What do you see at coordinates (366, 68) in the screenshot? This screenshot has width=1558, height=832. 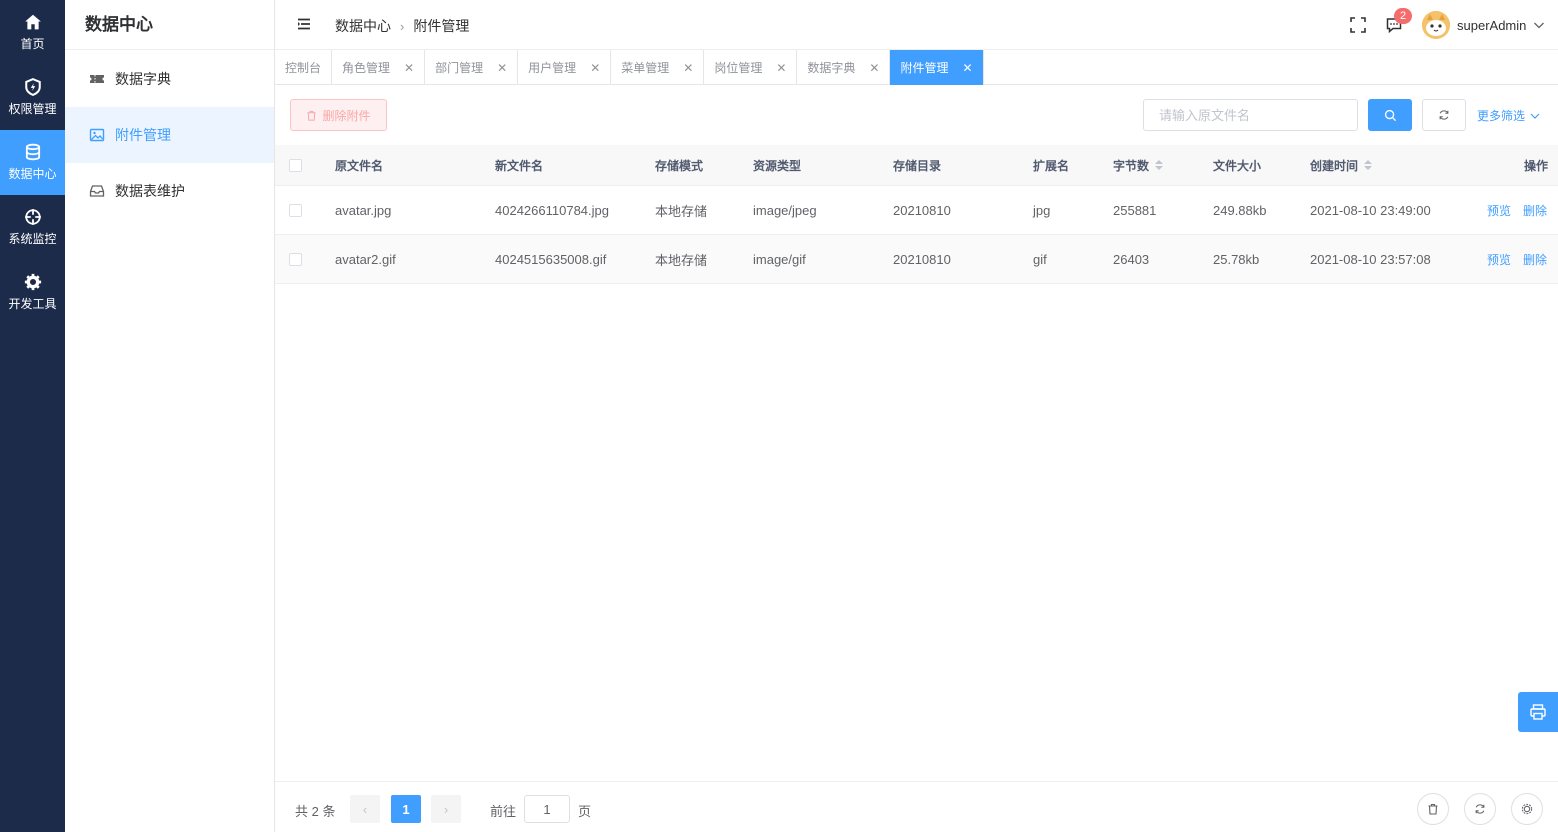 I see `tab-label: 角色管理` at bounding box center [366, 68].